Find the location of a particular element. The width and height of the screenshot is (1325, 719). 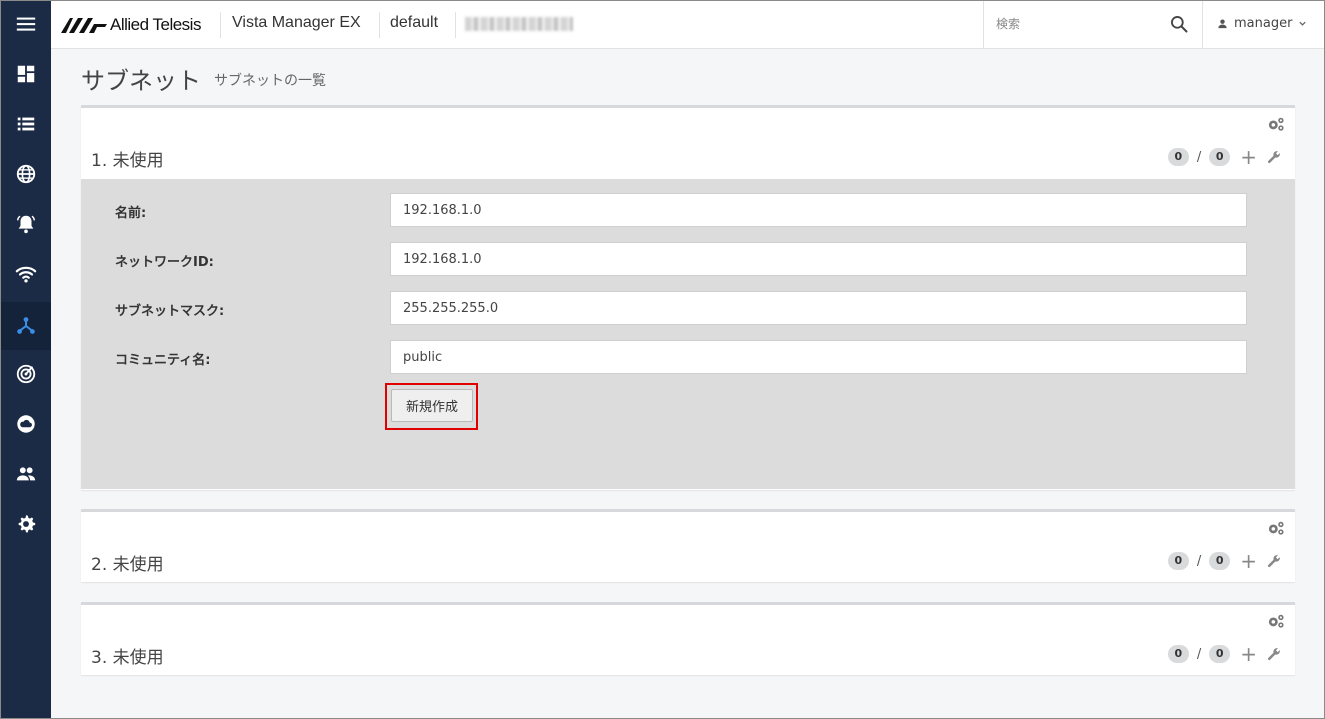

network-id-label: ネットワークID: is located at coordinates (164, 262).